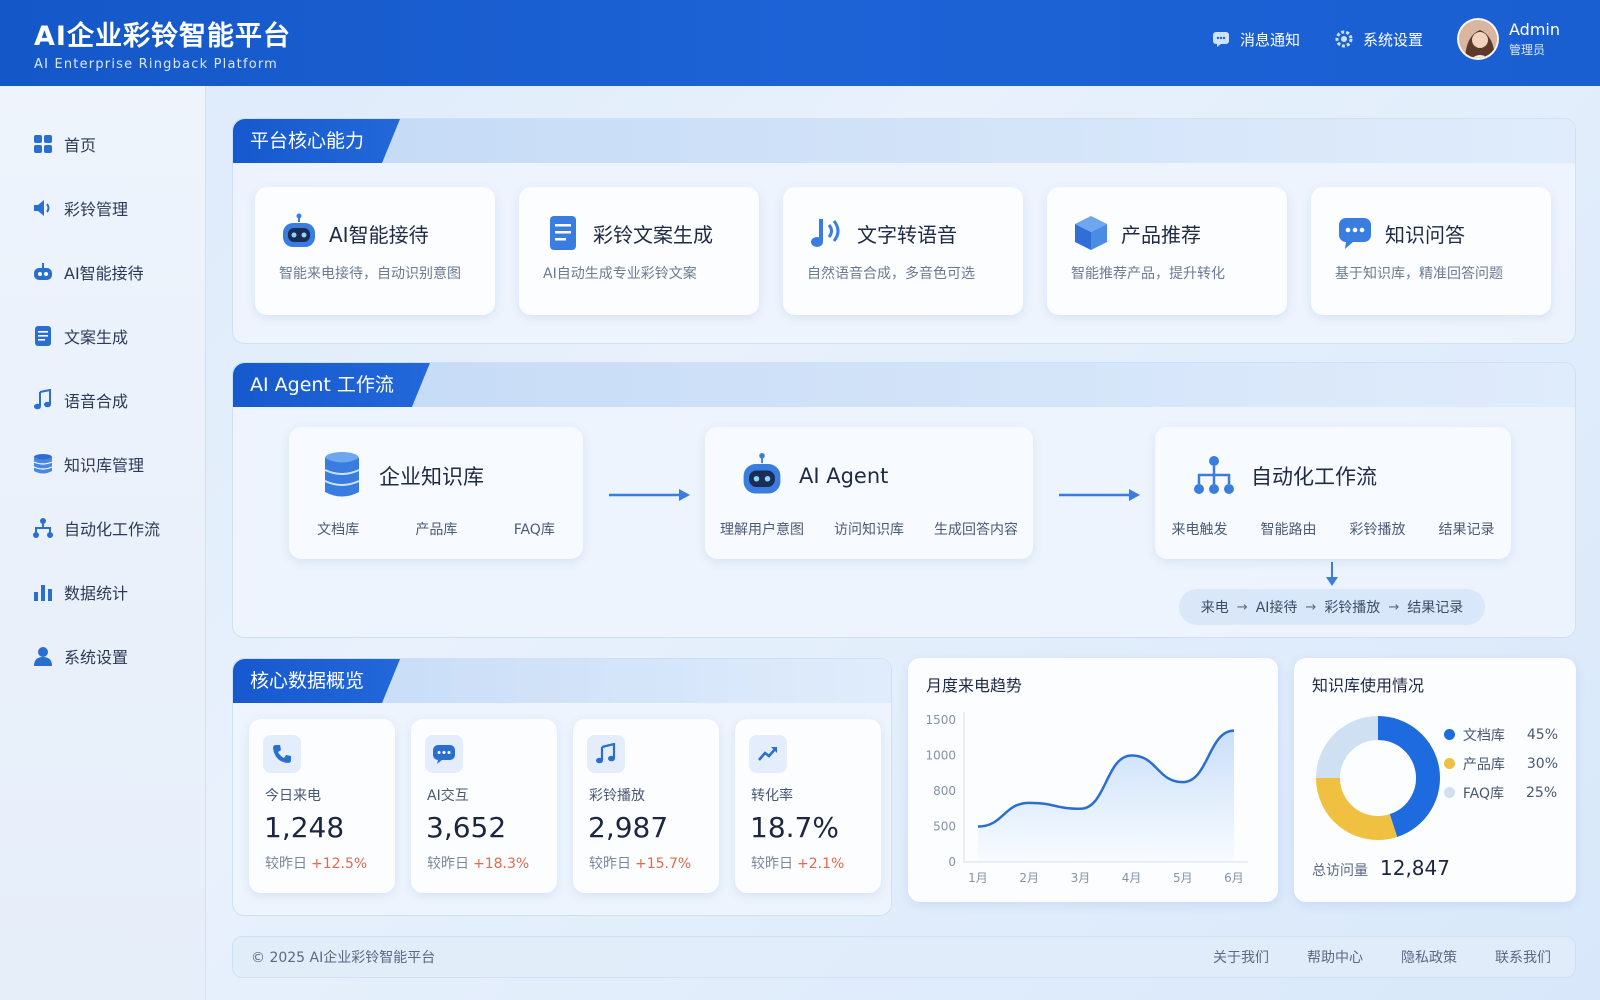 The image size is (1600, 1000). What do you see at coordinates (1314, 477) in the screenshot?
I see `workflow-node-title: 自动化工作流` at bounding box center [1314, 477].